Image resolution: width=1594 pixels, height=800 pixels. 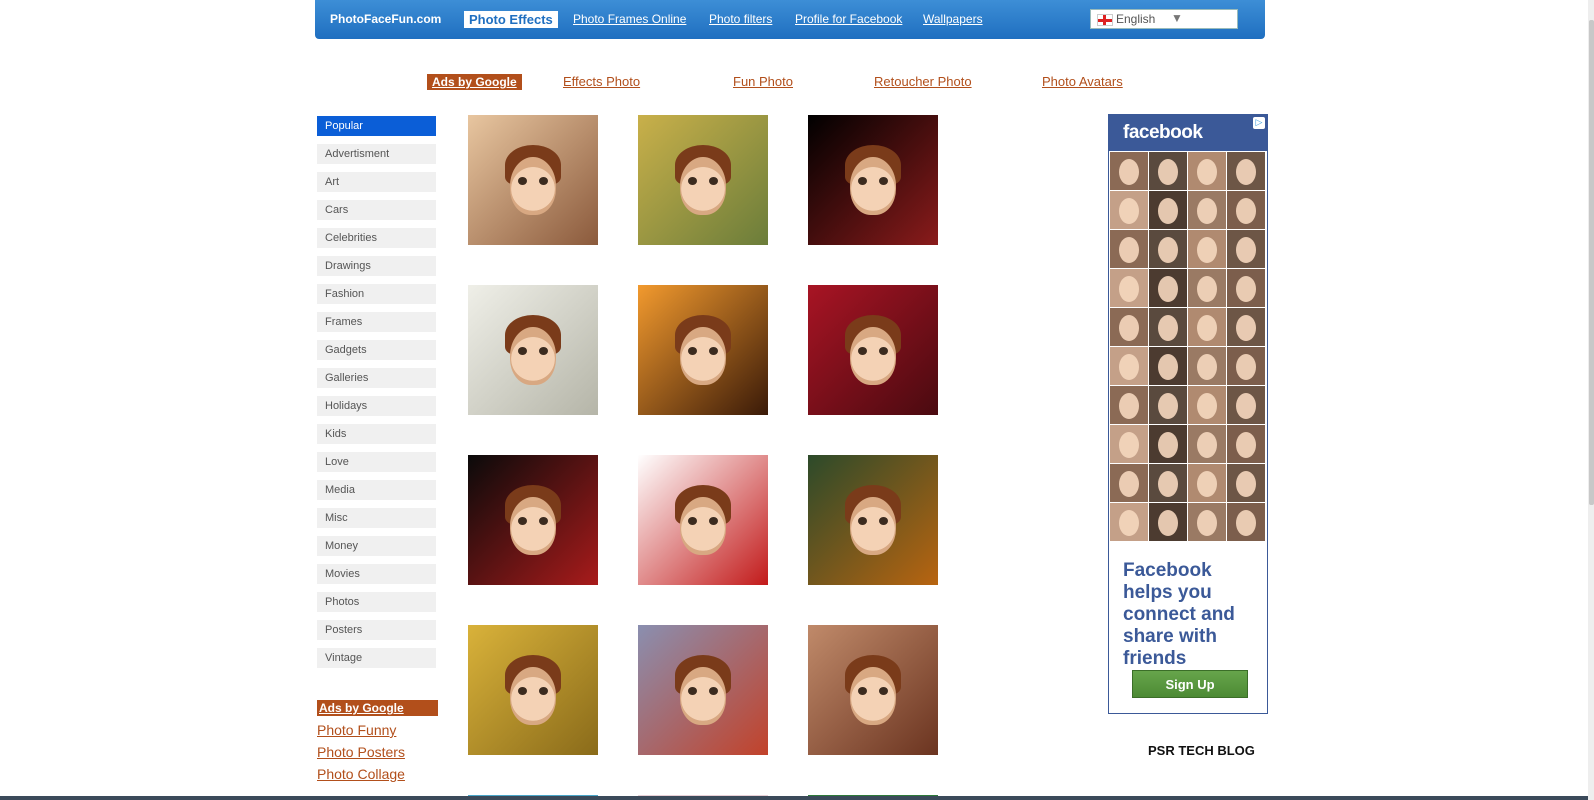 What do you see at coordinates (1163, 132) in the screenshot?
I see `facebook-logo: facebook` at bounding box center [1163, 132].